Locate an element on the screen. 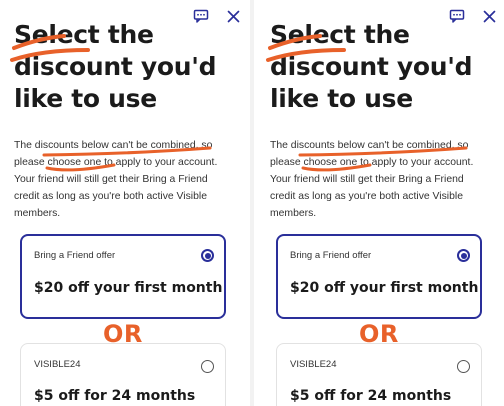 This screenshot has height=406, width=504. panel-divider is located at coordinates (252, 203).